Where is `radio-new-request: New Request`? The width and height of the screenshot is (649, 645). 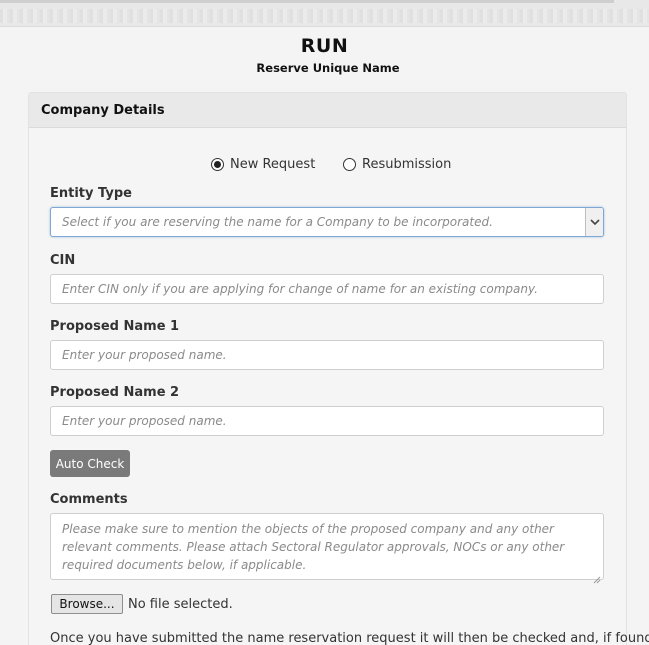
radio-new-request: New Request is located at coordinates (263, 164).